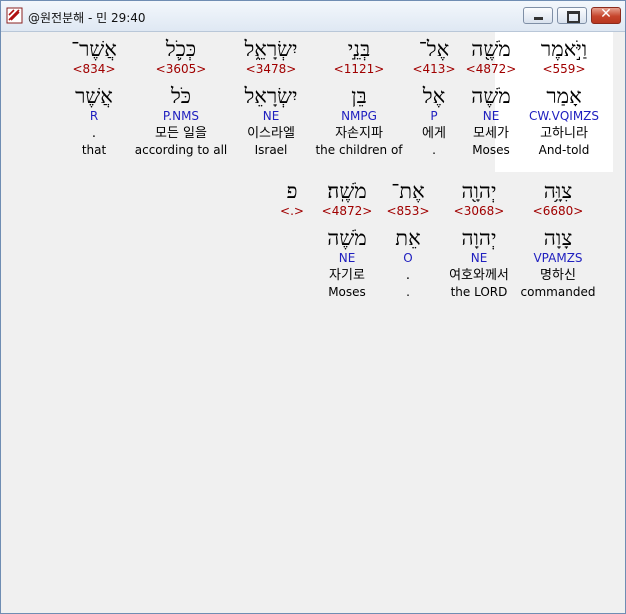  I want to click on korean-gloss, so click(292, 276).